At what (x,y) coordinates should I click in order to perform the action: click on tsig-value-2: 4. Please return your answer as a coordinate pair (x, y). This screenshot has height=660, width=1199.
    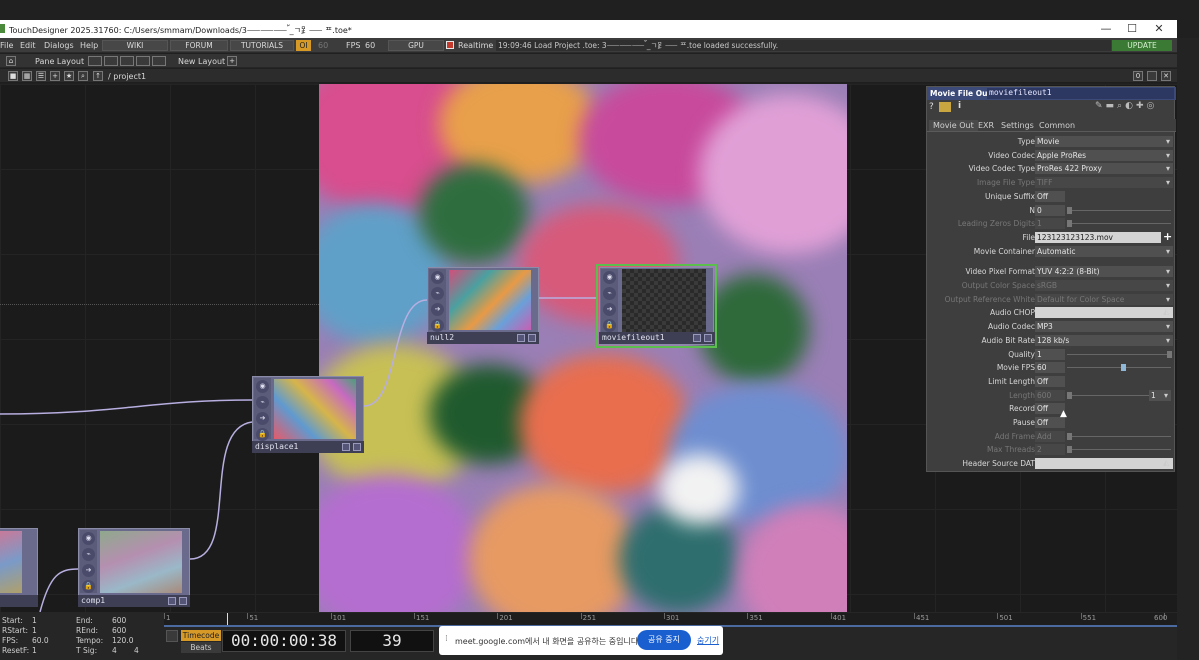
    Looking at the image, I should click on (136, 650).